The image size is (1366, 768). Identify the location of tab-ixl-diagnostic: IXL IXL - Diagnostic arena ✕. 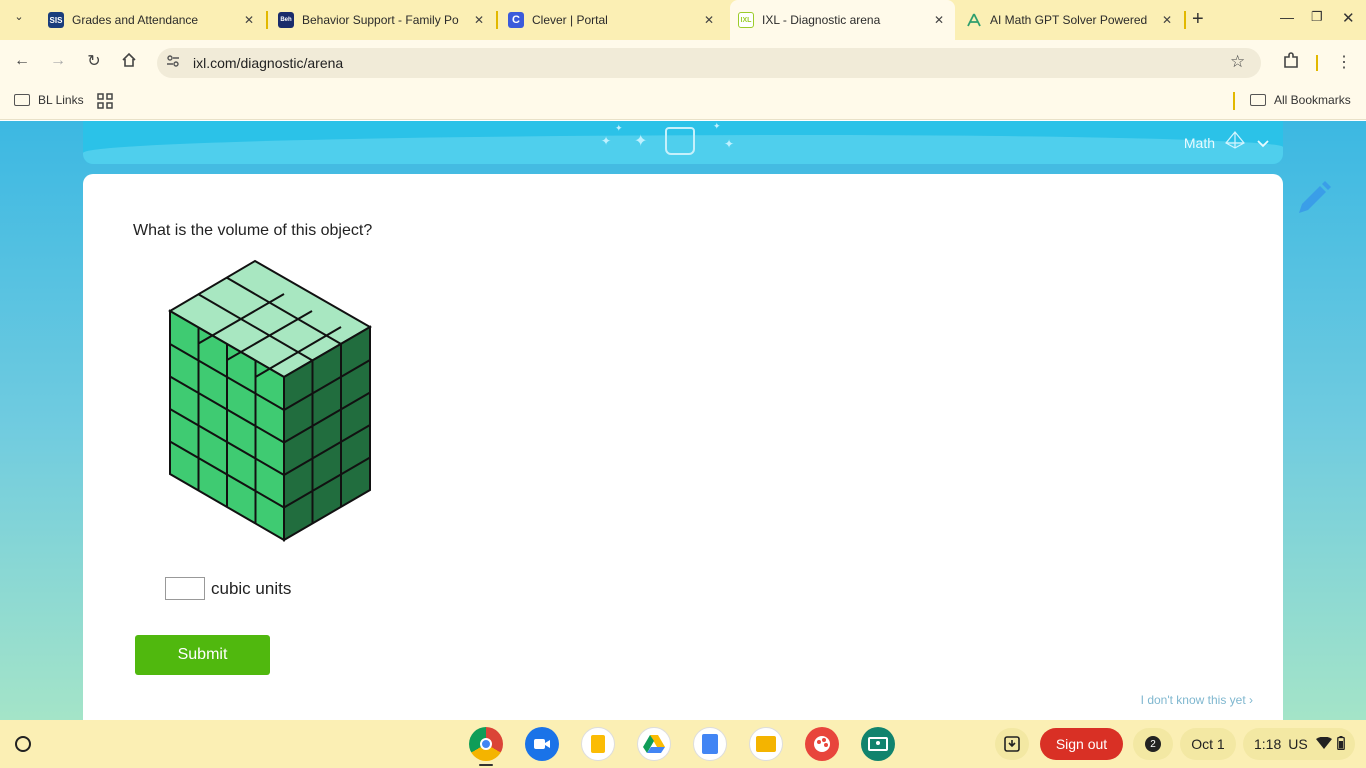
(842, 20).